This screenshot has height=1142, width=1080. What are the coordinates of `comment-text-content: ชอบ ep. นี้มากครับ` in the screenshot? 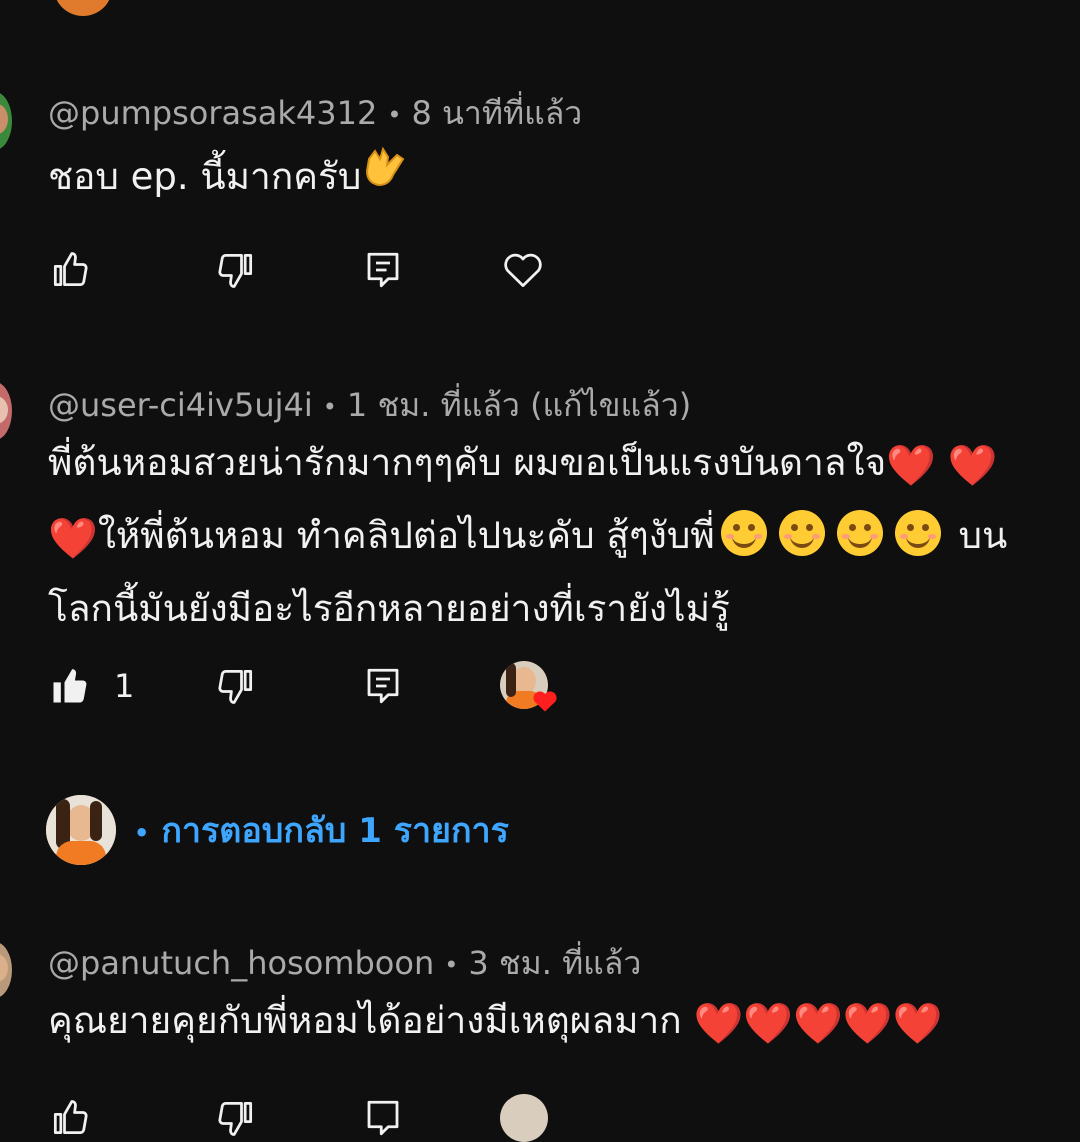 It's located at (205, 176).